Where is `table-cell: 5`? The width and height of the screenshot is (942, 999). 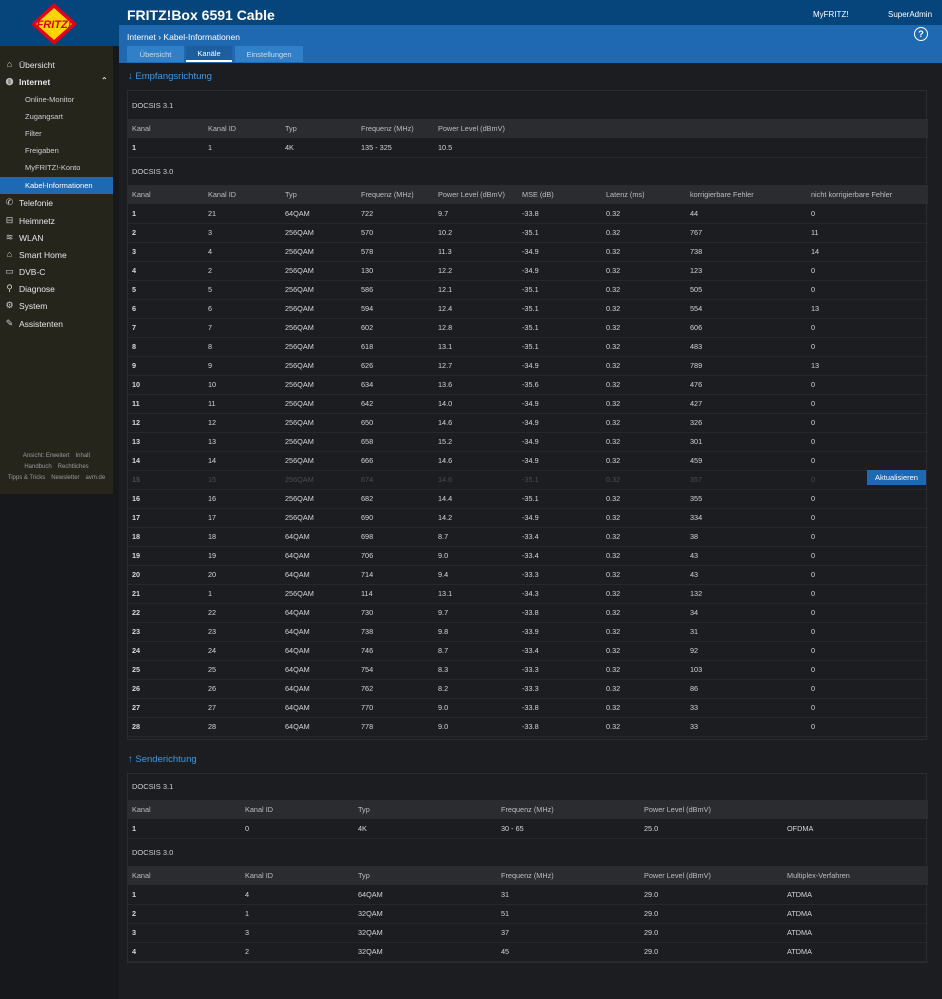 table-cell: 5 is located at coordinates (166, 290).